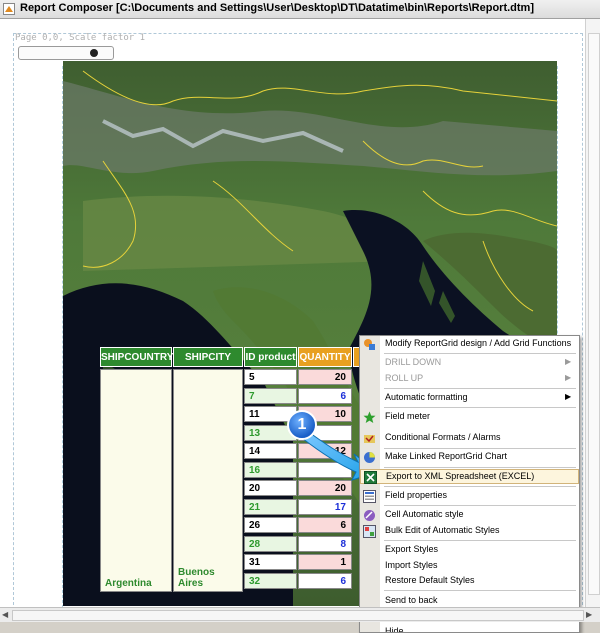 The height and width of the screenshot is (633, 600). What do you see at coordinates (411, 565) in the screenshot?
I see `menu-item-label: Import Styles` at bounding box center [411, 565].